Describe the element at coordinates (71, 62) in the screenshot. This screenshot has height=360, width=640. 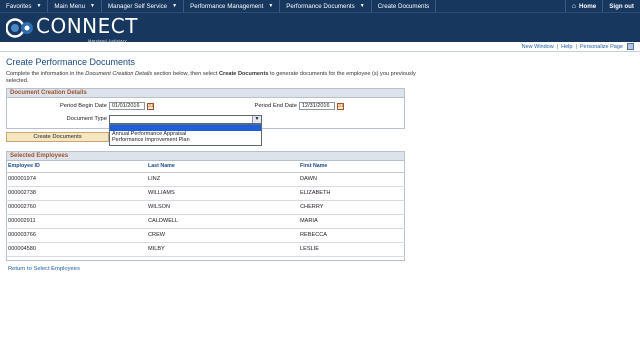
I see `page-title: Create Performance Documents` at that location.